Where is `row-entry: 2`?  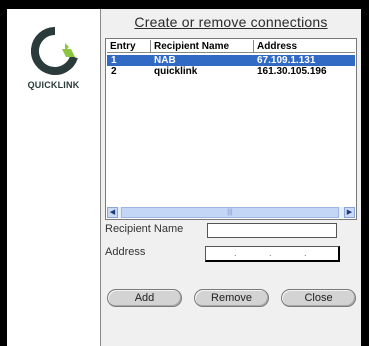 row-entry: 2 is located at coordinates (114, 71).